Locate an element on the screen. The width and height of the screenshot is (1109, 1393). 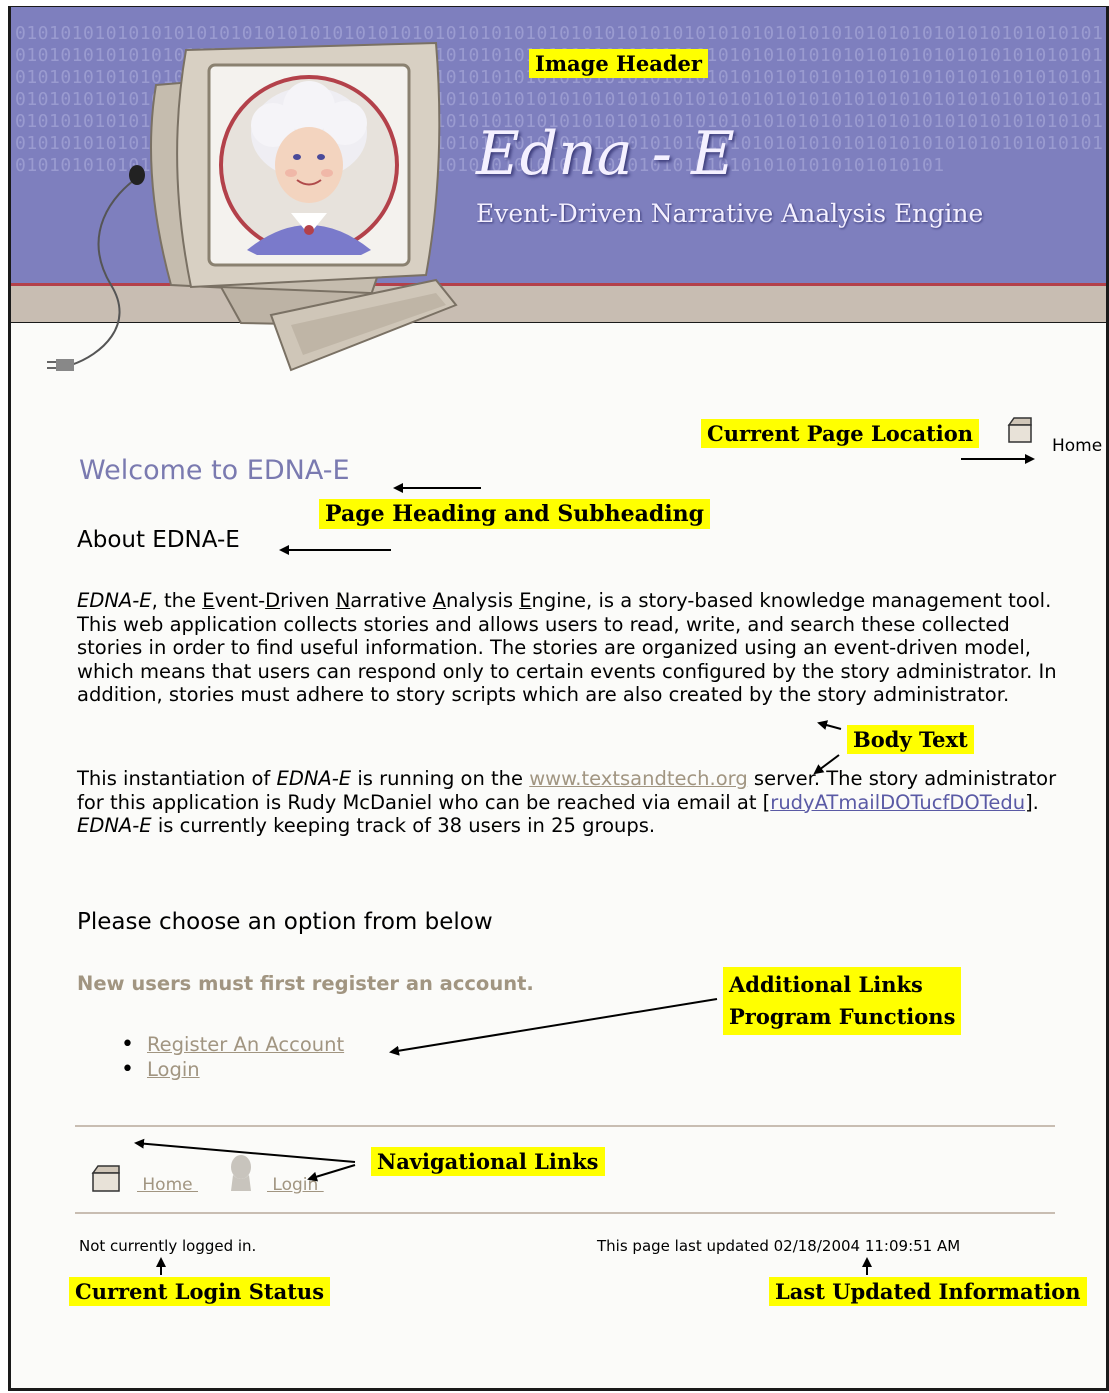
callout-additional-links: Additional Links Program Functions is located at coordinates (842, 1001).